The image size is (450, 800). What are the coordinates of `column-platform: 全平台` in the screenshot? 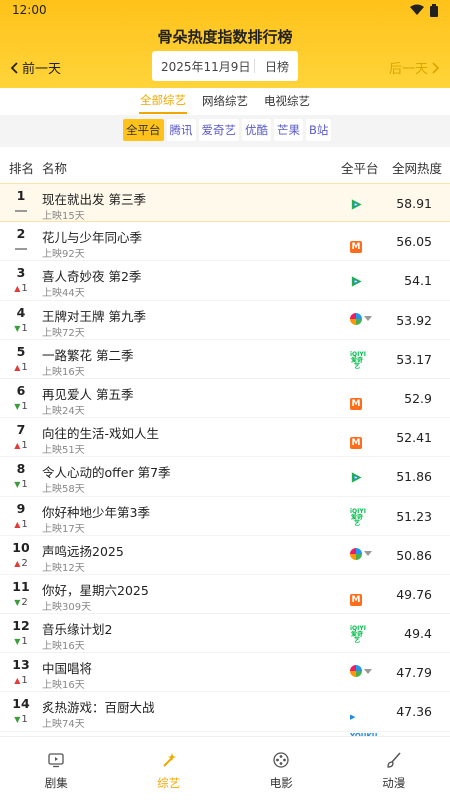 It's located at (360, 167).